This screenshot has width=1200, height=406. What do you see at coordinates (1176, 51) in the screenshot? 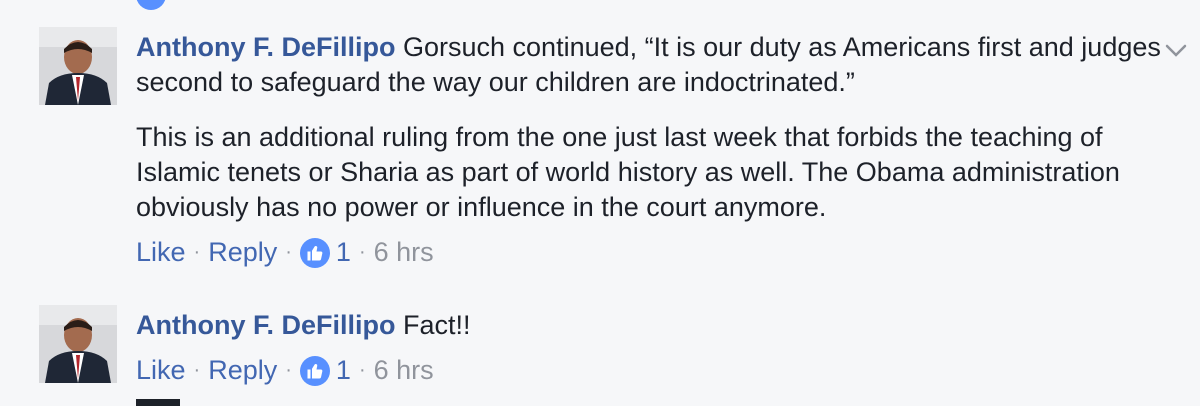
I see `chevron-down-icon` at bounding box center [1176, 51].